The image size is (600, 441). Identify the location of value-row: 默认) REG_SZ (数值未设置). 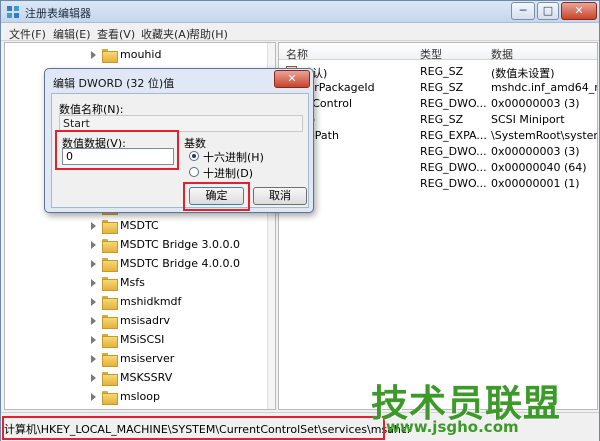
(438, 71).